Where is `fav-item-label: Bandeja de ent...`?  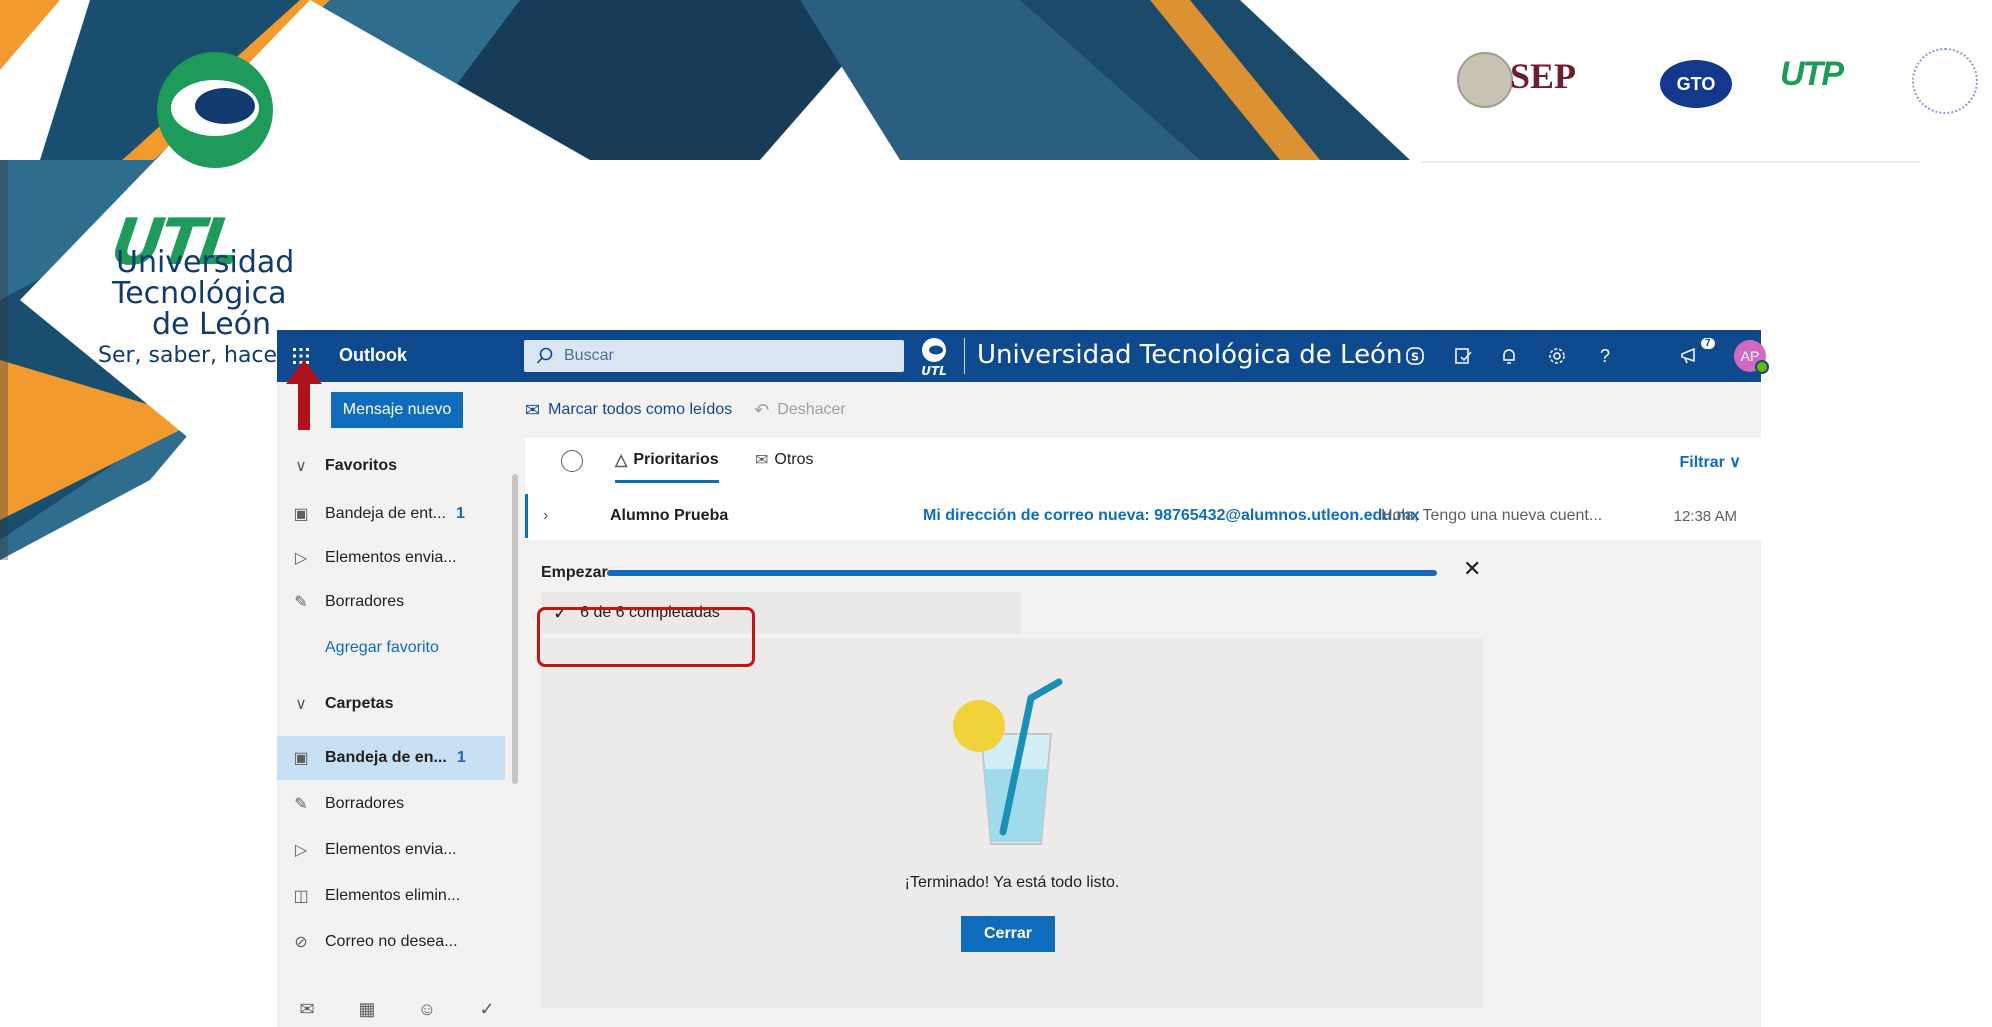
fav-item-label: Bandeja de ent... is located at coordinates (385, 513).